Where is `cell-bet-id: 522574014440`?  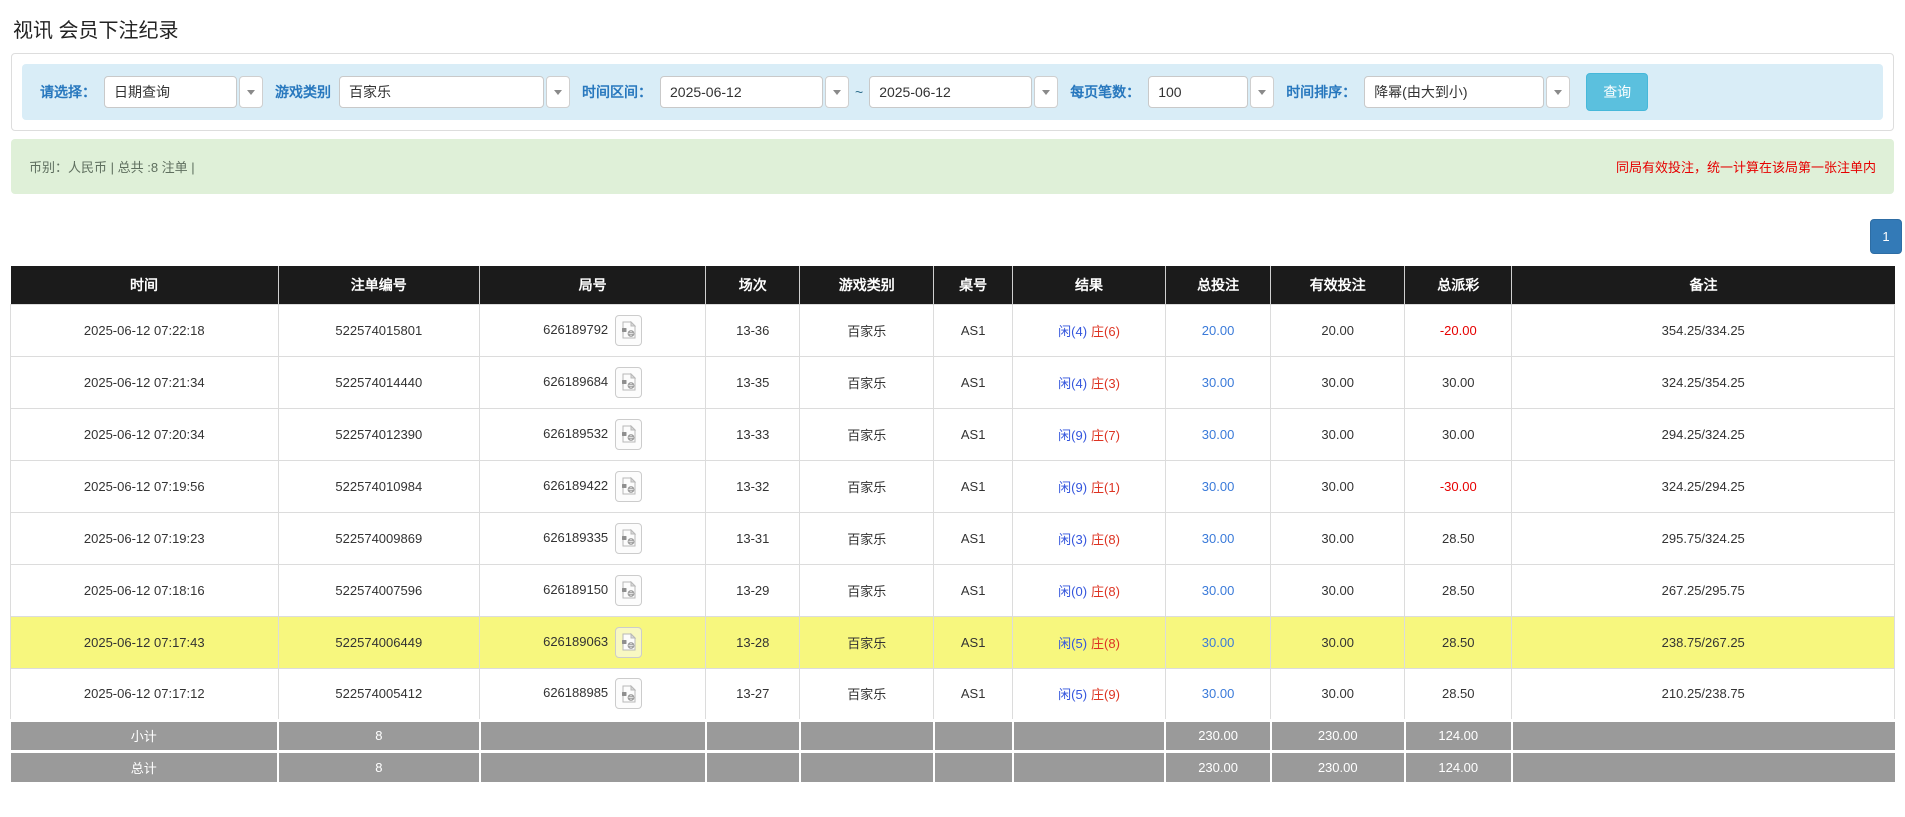
cell-bet-id: 522574014440 is located at coordinates (379, 382).